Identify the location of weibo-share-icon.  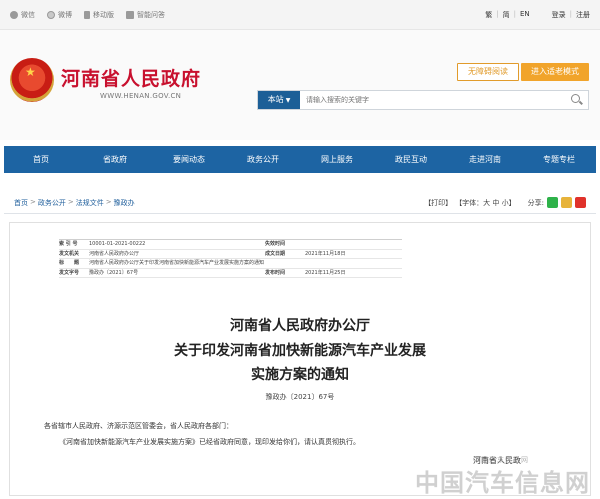
(580, 202).